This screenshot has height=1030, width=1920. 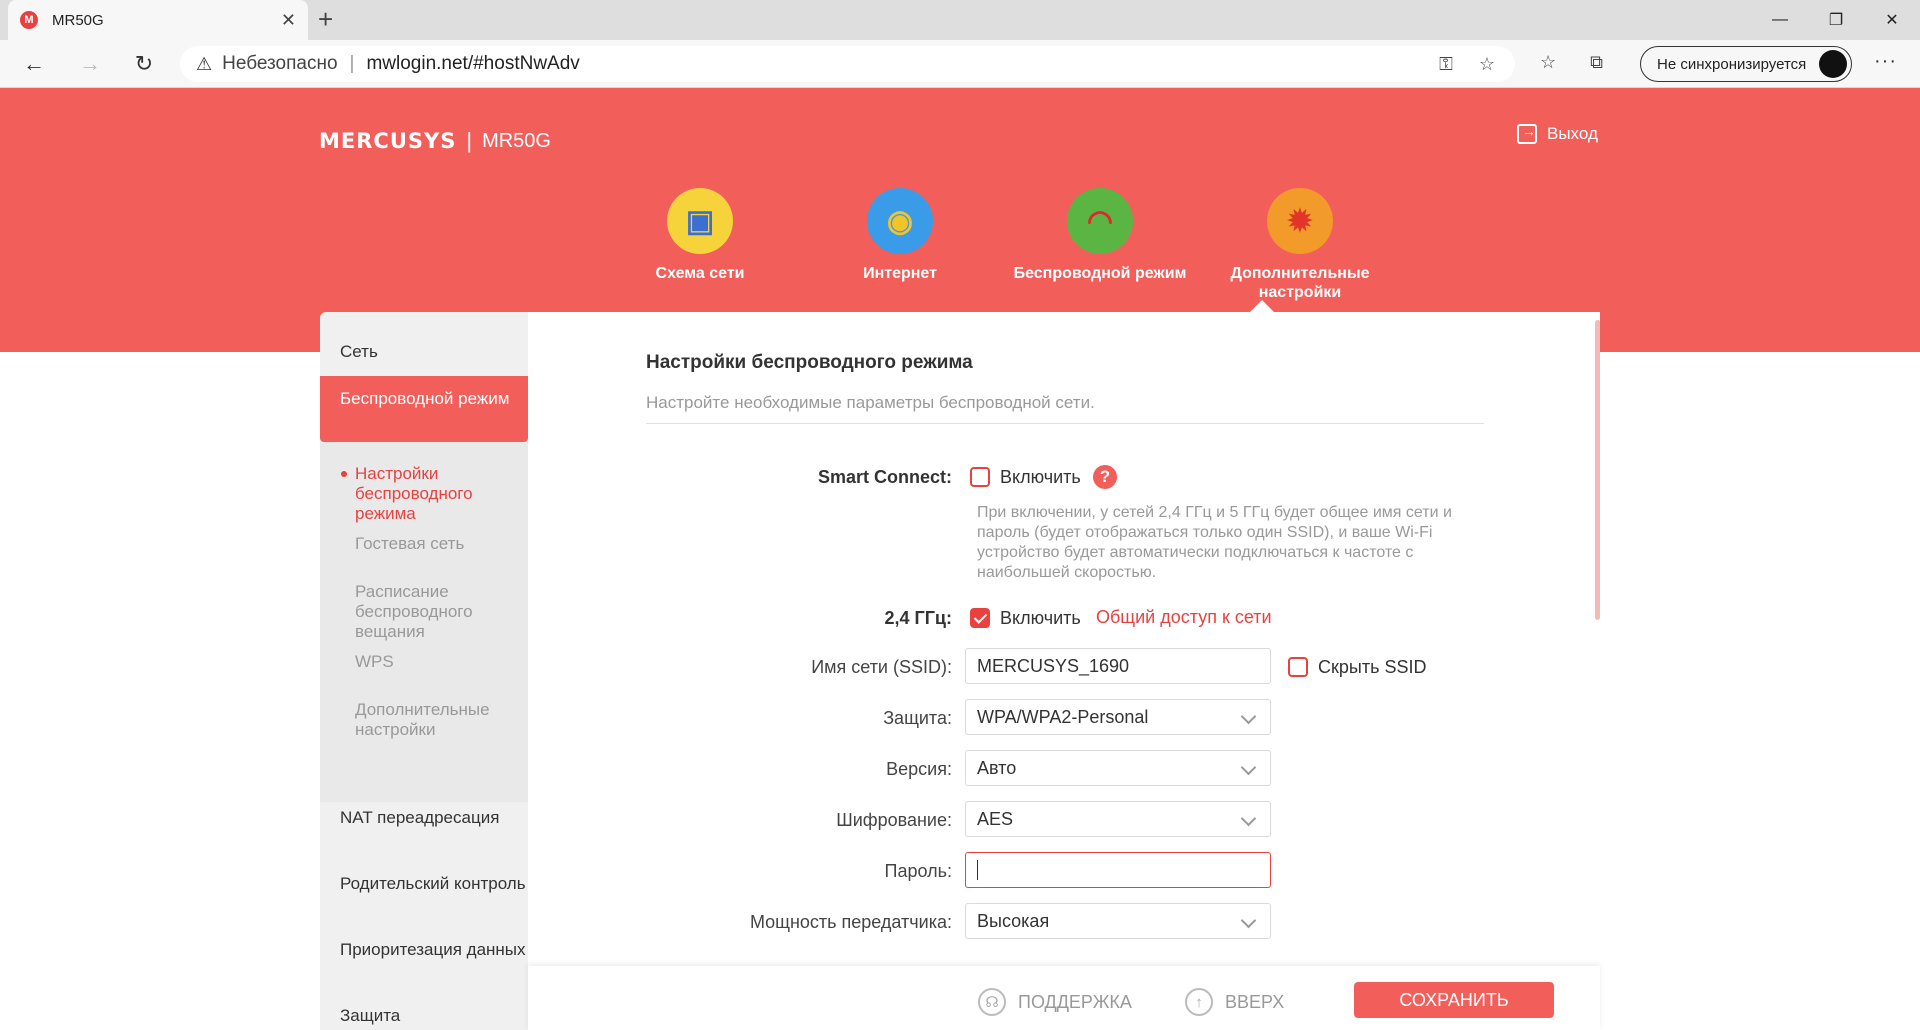 What do you see at coordinates (919, 769) in the screenshot?
I see `version-label: Версия:` at bounding box center [919, 769].